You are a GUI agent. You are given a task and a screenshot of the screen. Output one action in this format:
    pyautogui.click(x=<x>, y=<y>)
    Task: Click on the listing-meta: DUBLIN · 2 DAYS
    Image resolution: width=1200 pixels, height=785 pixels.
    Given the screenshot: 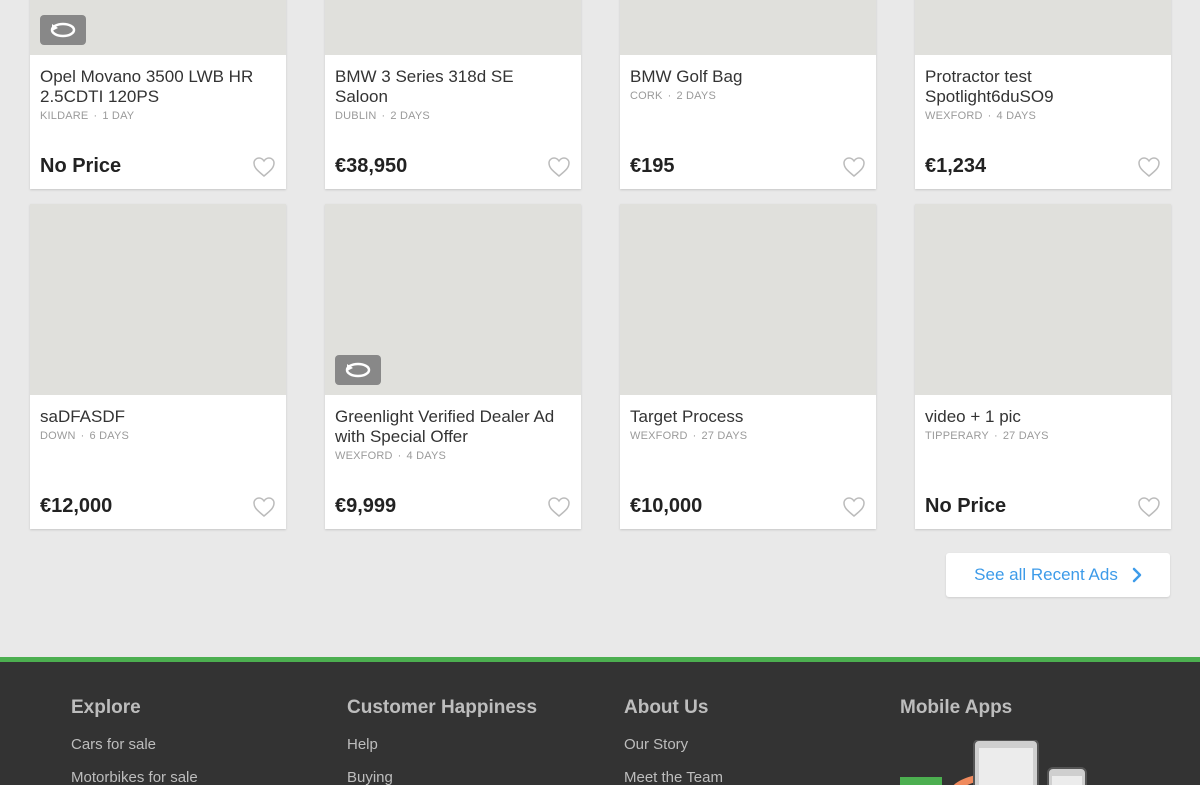 What is the action you would take?
    pyautogui.click(x=382, y=116)
    